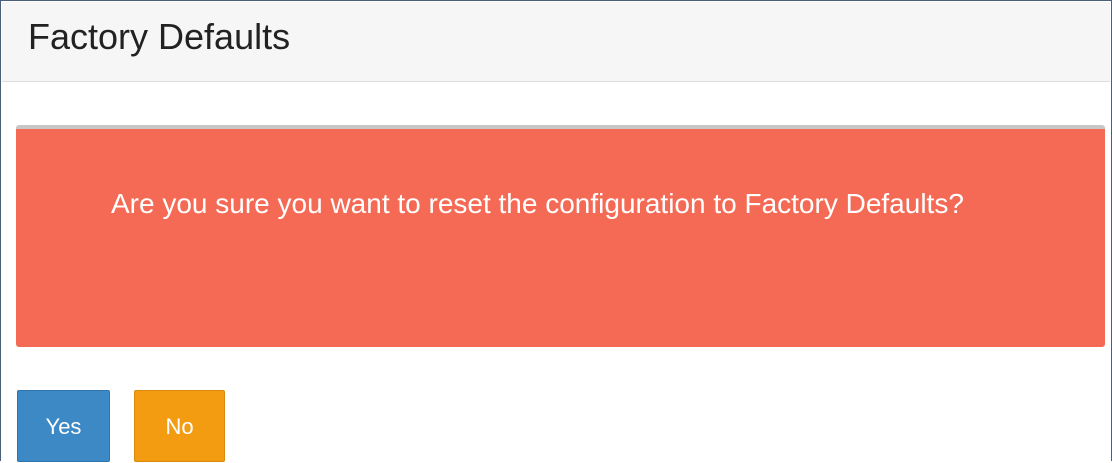  I want to click on no-button: No, so click(179, 426).